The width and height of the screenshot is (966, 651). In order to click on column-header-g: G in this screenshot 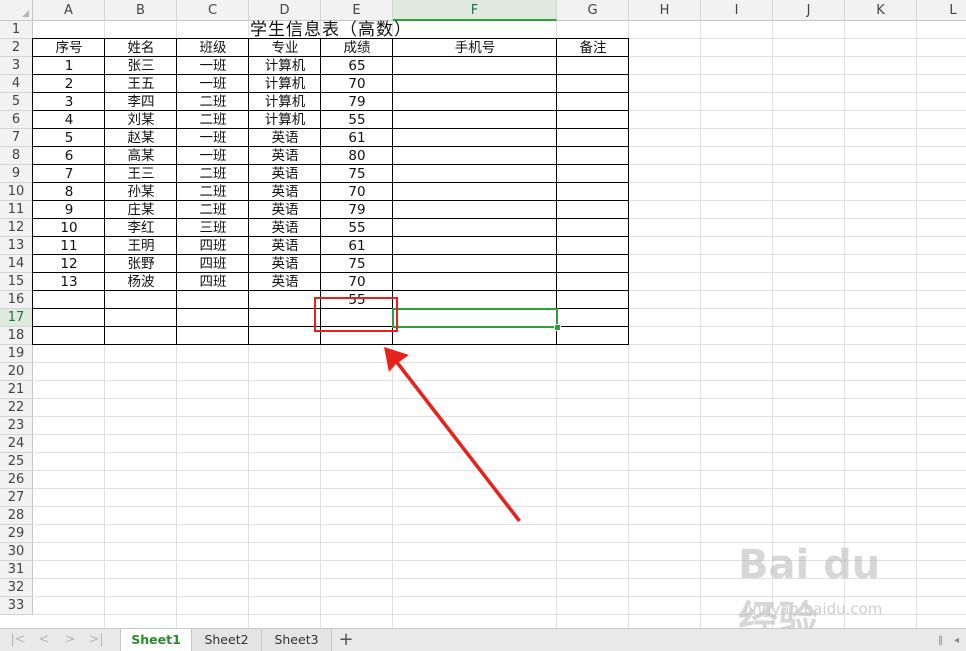, I will do `click(593, 10)`.